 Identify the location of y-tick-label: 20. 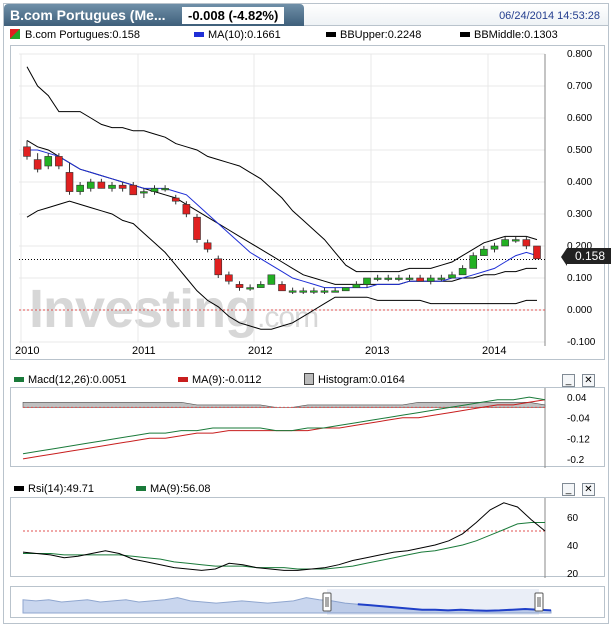
(573, 573).